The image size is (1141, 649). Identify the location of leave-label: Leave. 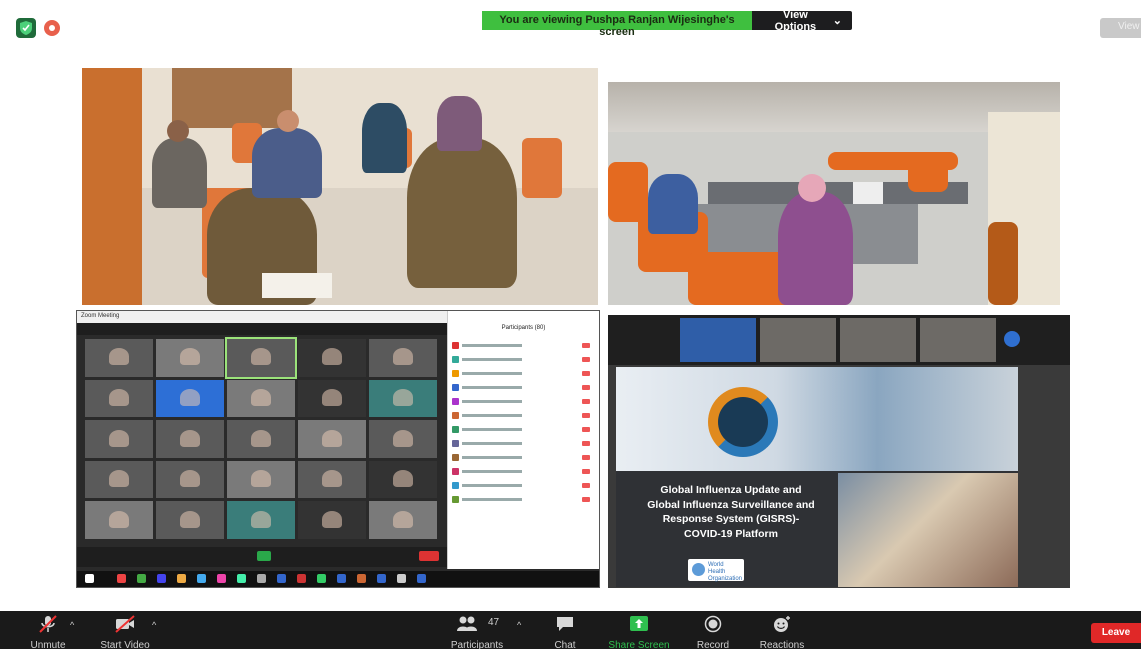
(1116, 632).